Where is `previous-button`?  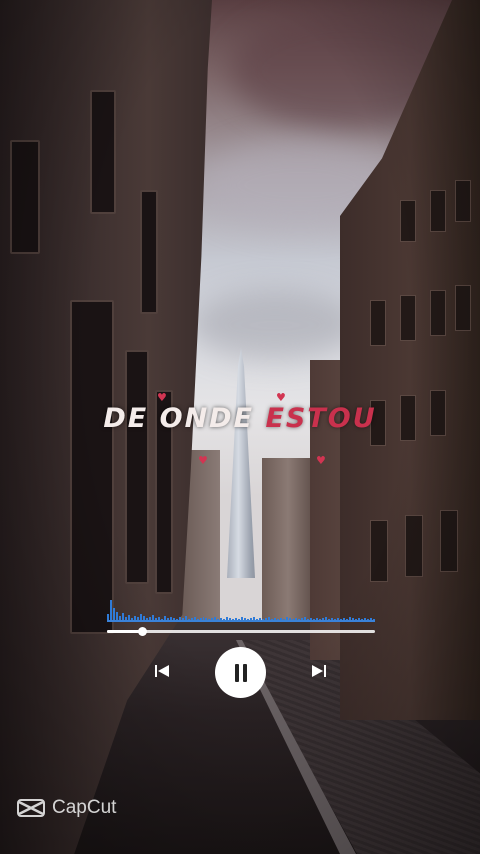 previous-button is located at coordinates (162, 671).